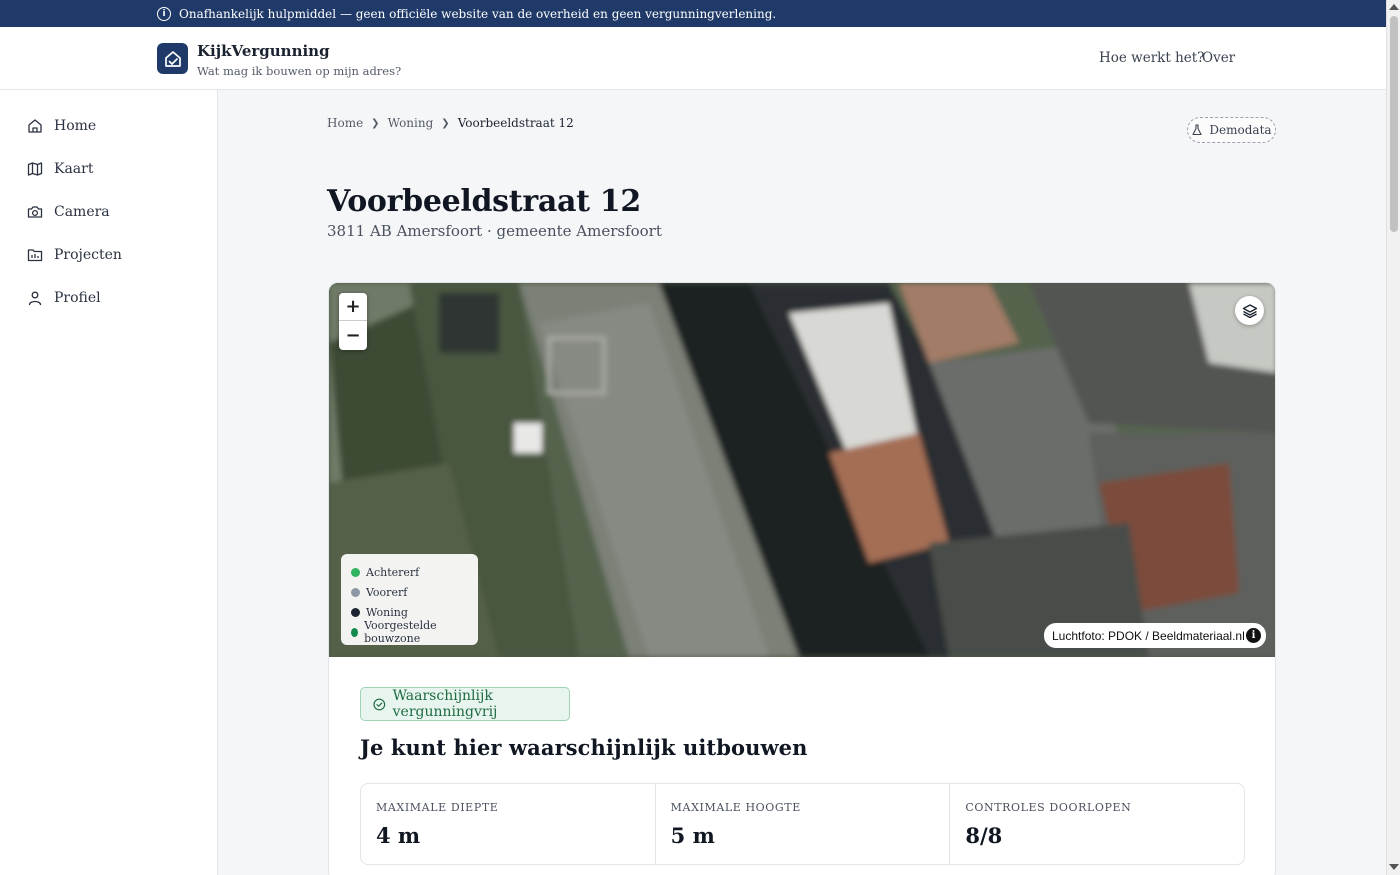  I want to click on legend-label: Voorgestelde bouwzone, so click(400, 632).